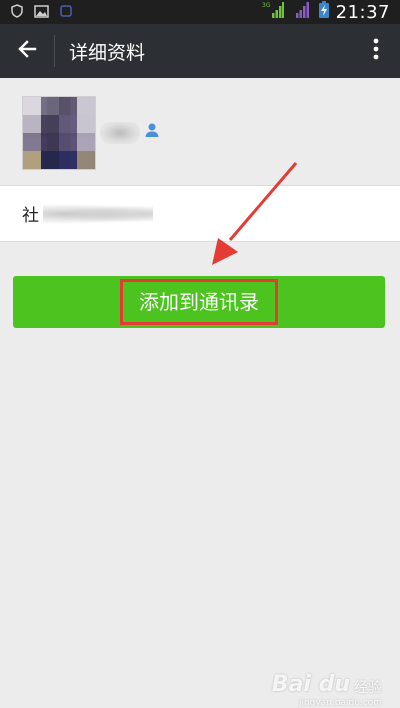 This screenshot has width=400, height=708. Describe the element at coordinates (107, 52) in the screenshot. I see `page-title: 详细资料` at that location.